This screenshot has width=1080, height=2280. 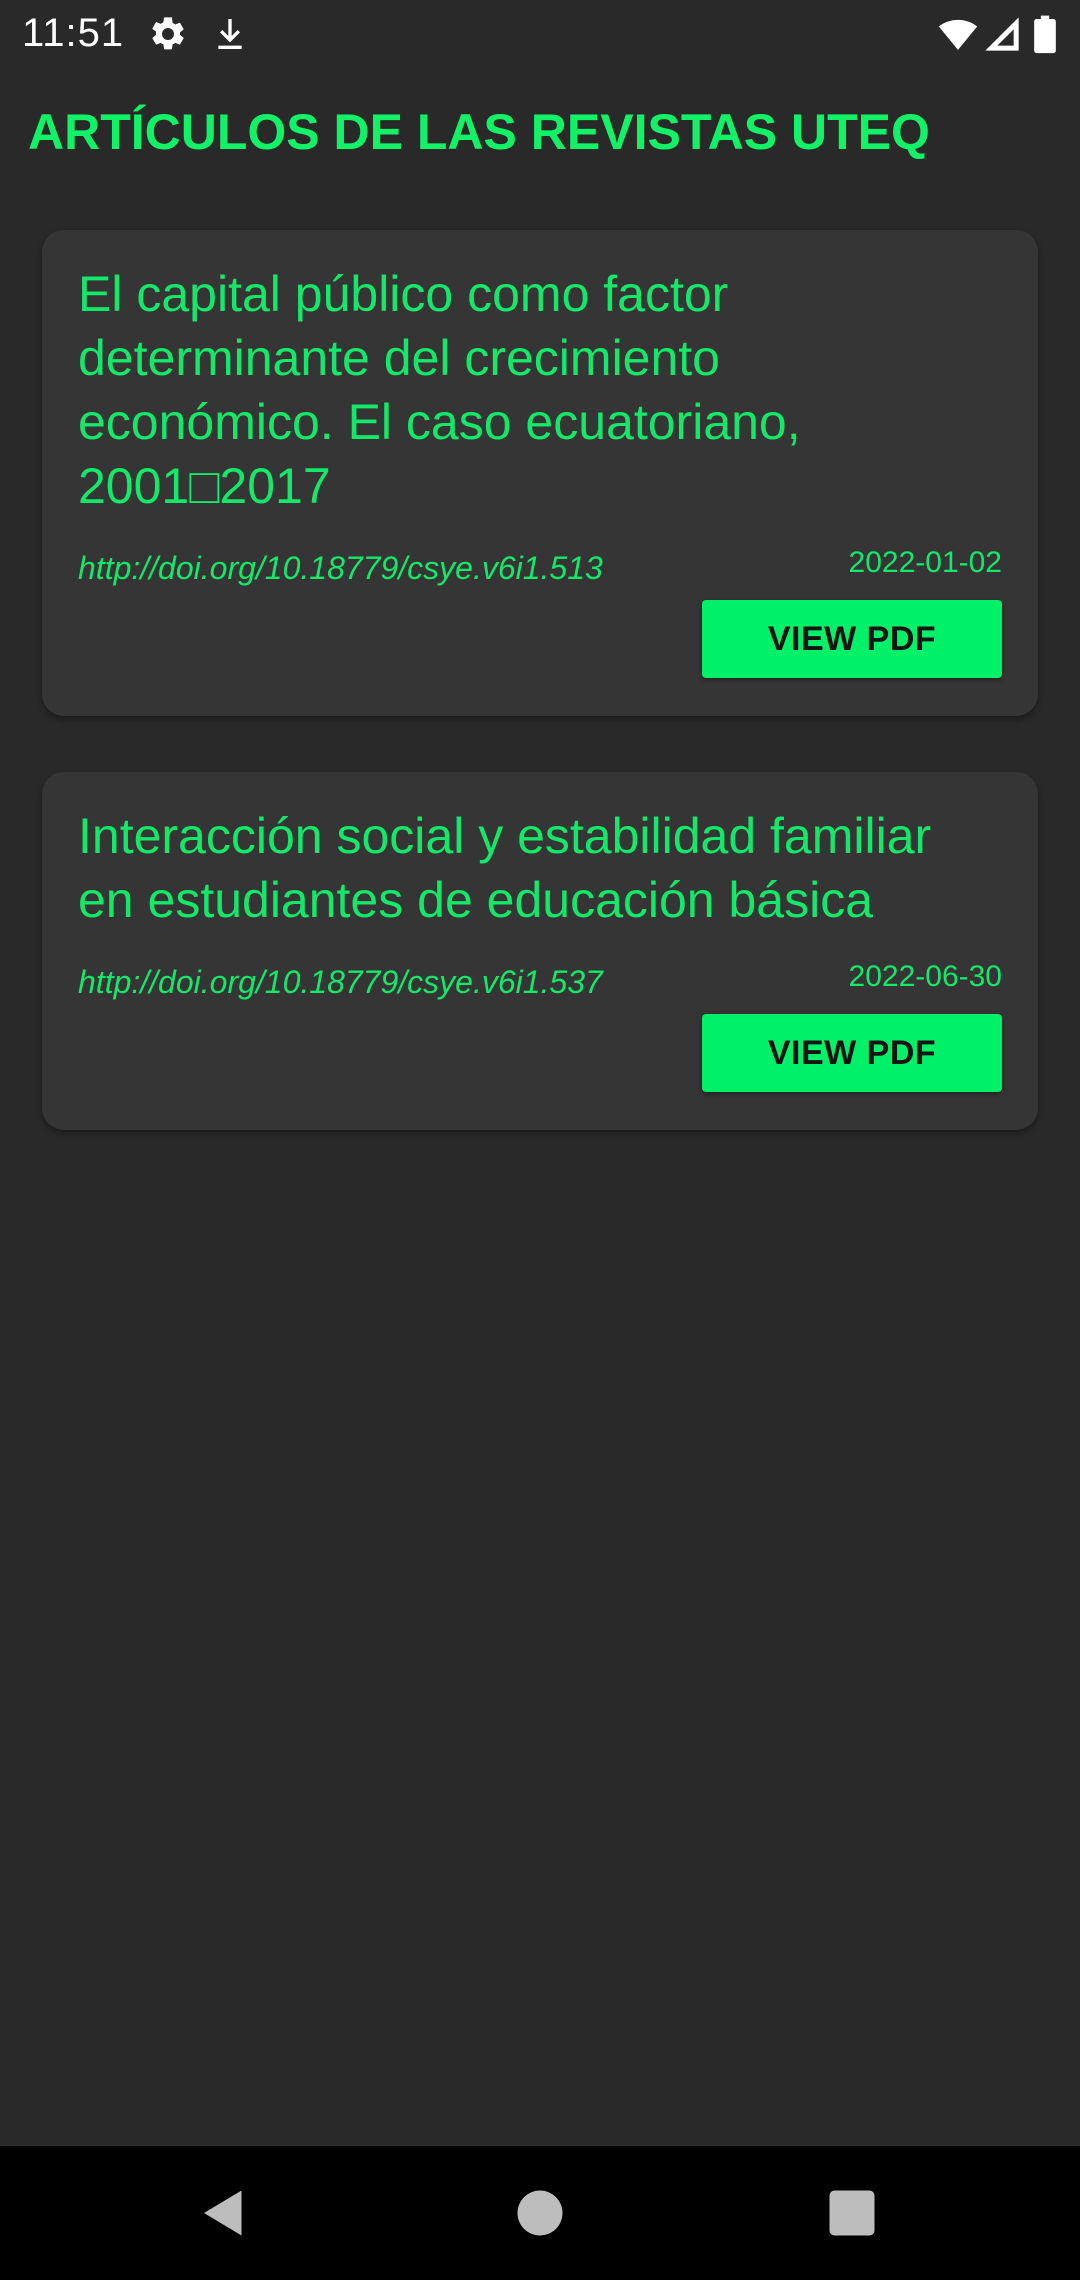 I want to click on article-date: 2022-06-30, so click(x=925, y=976).